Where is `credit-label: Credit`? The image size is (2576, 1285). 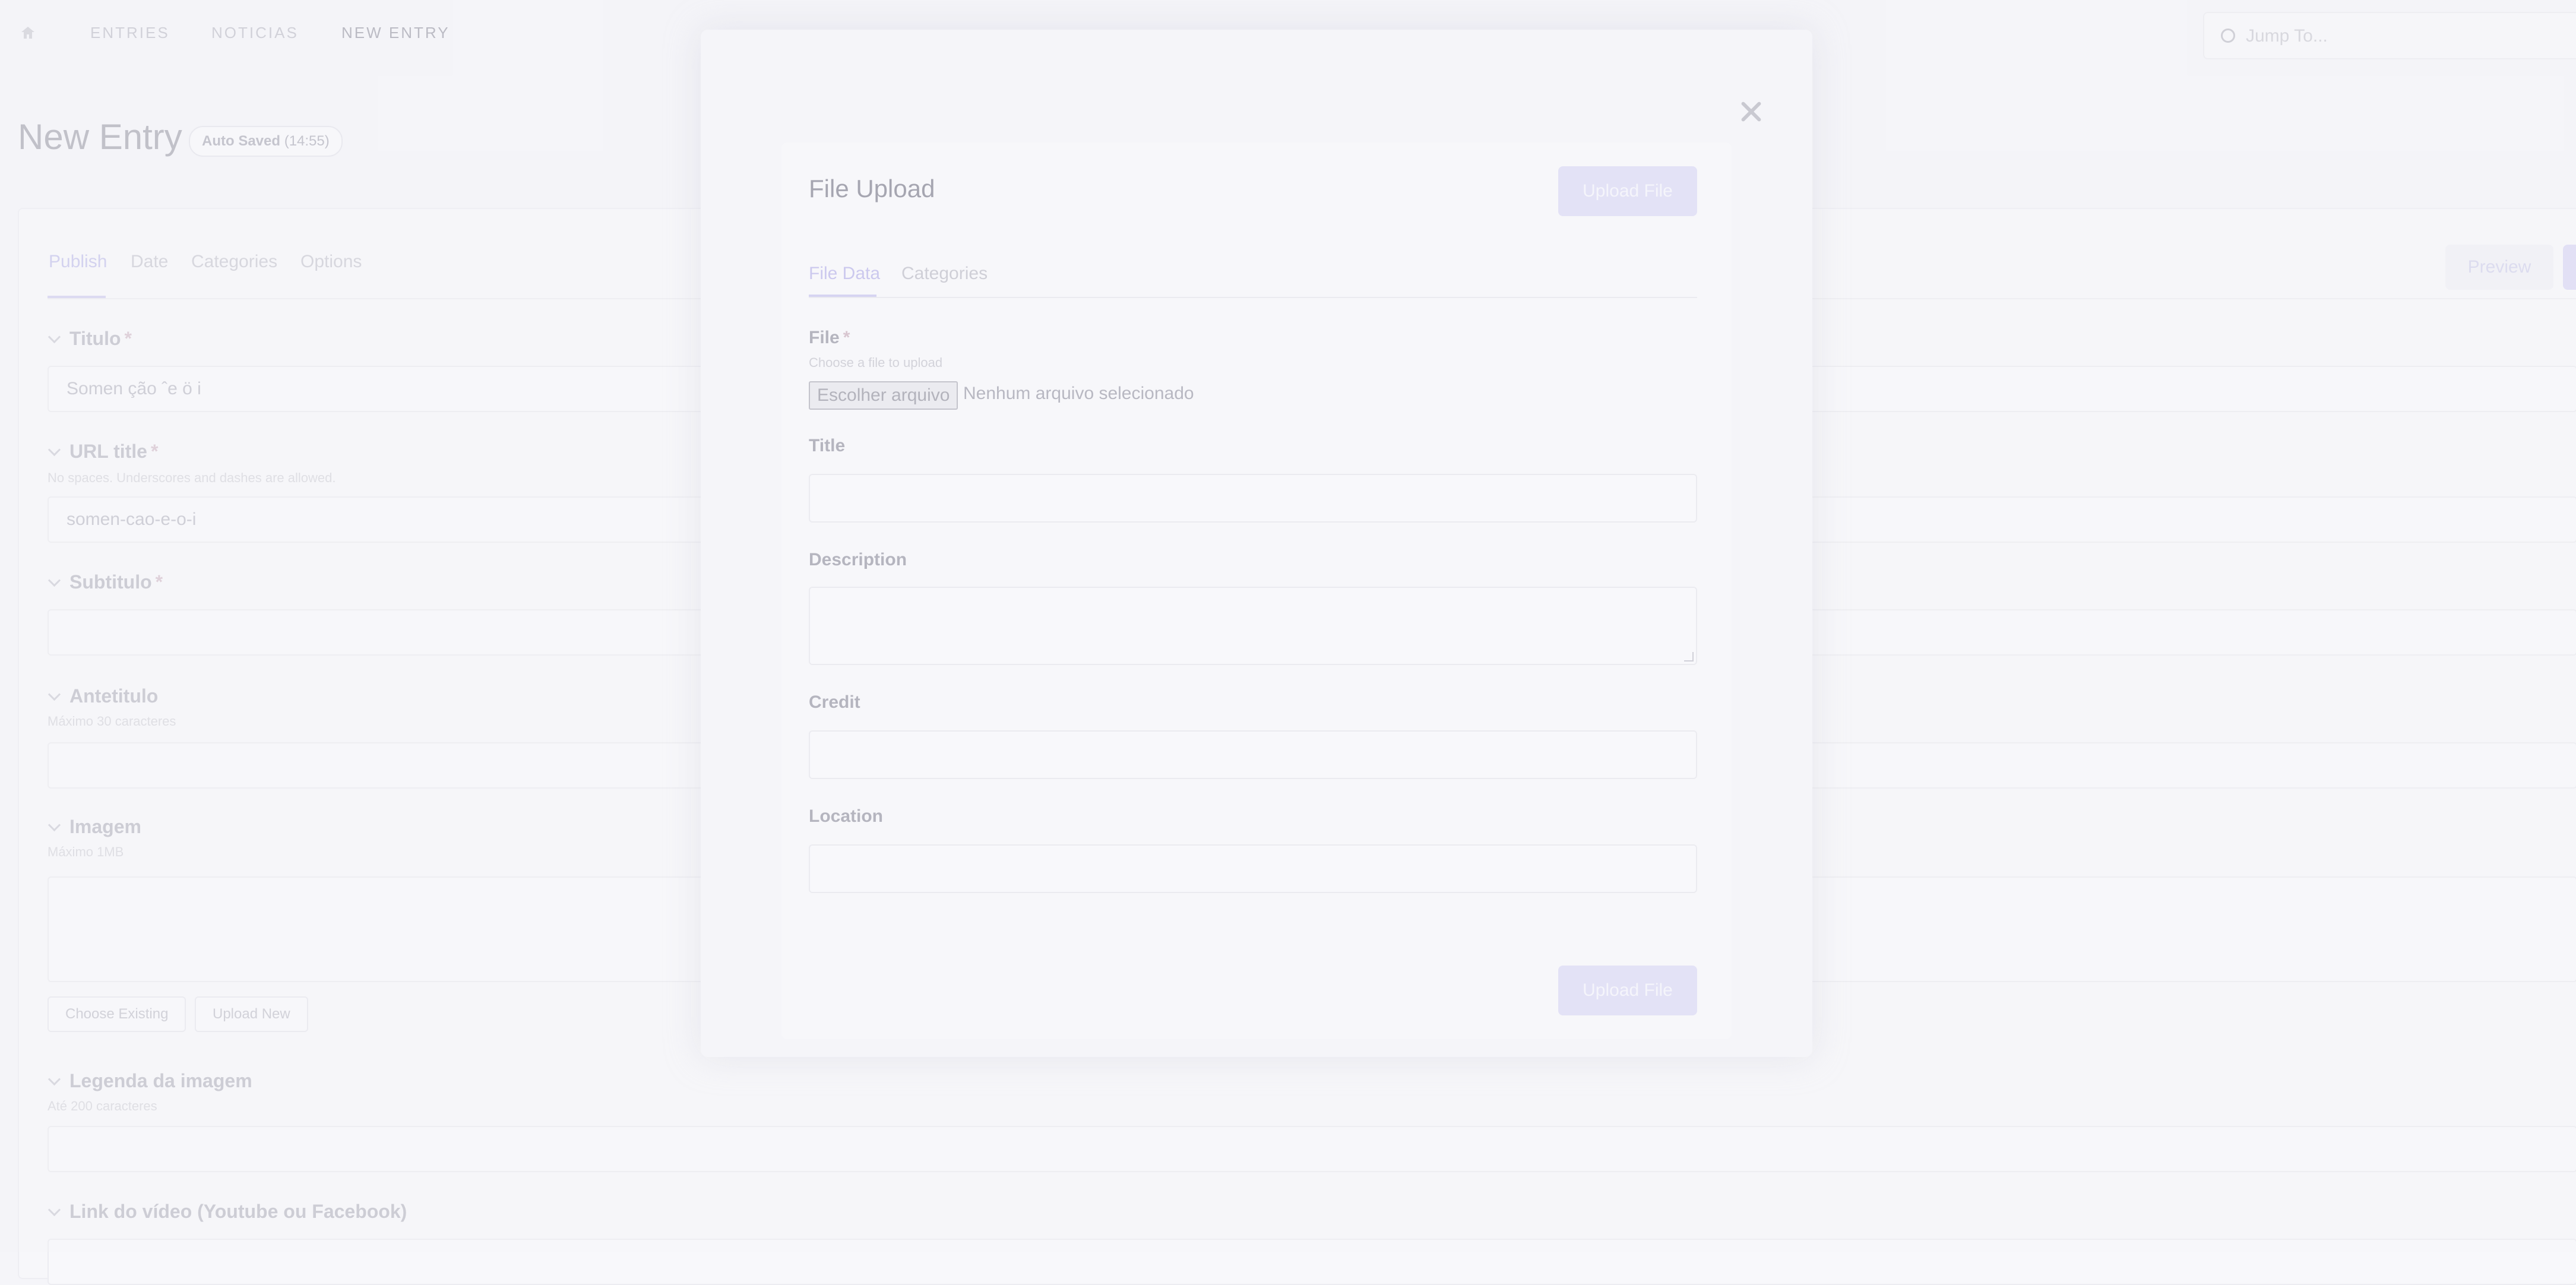 credit-label: Credit is located at coordinates (834, 702).